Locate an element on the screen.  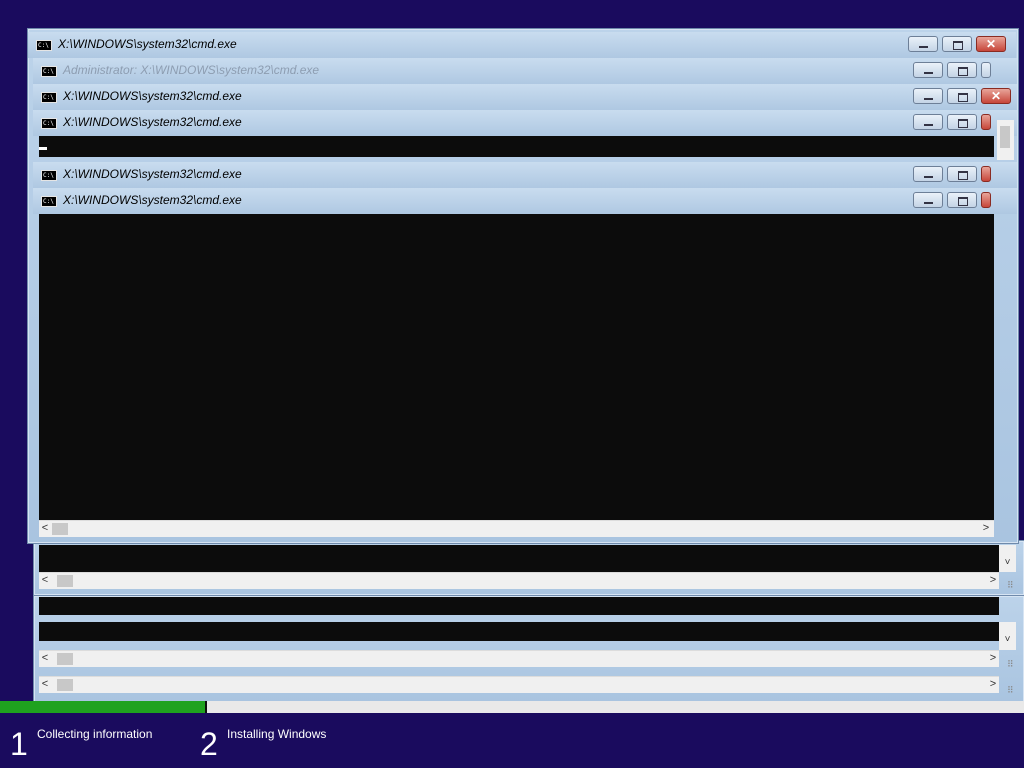
text-cursor is located at coordinates (43, 148).